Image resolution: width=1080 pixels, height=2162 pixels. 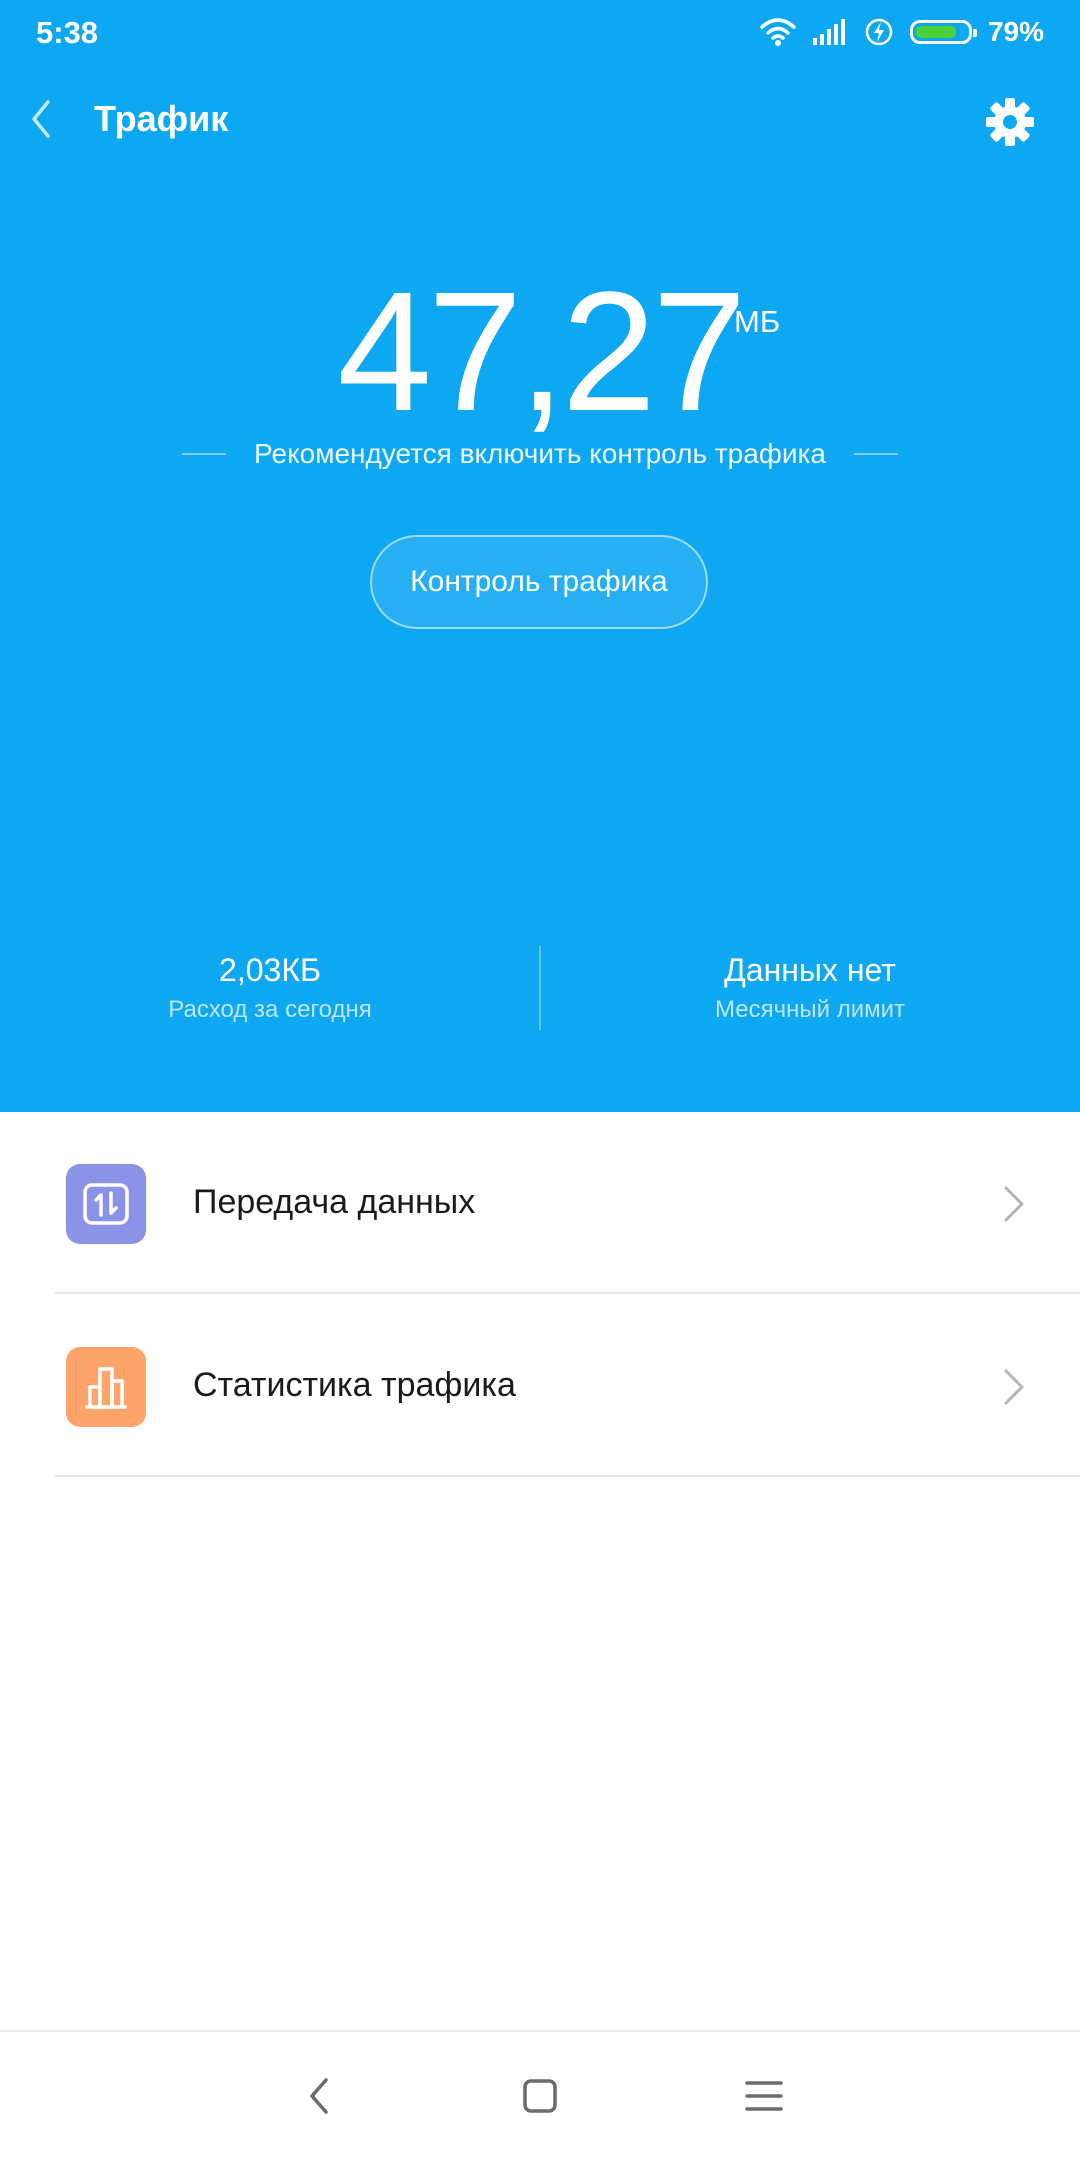 I want to click on navigation-bar, so click(x=540, y=2096).